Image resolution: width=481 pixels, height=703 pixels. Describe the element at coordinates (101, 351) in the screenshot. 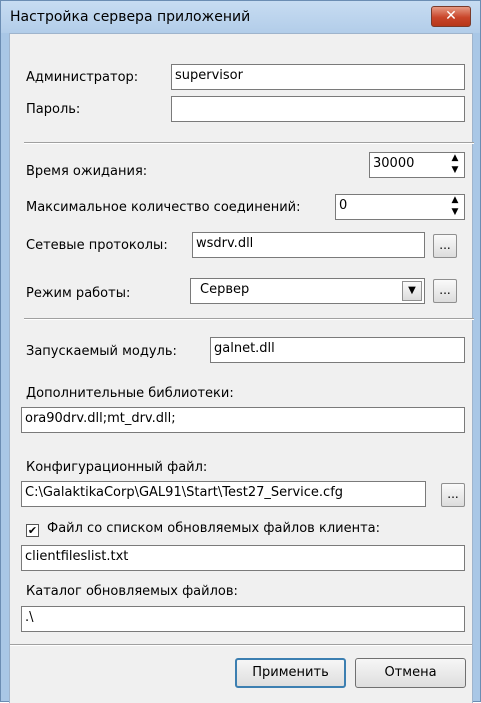

I see `module-label: Запускаемый модуль:` at that location.